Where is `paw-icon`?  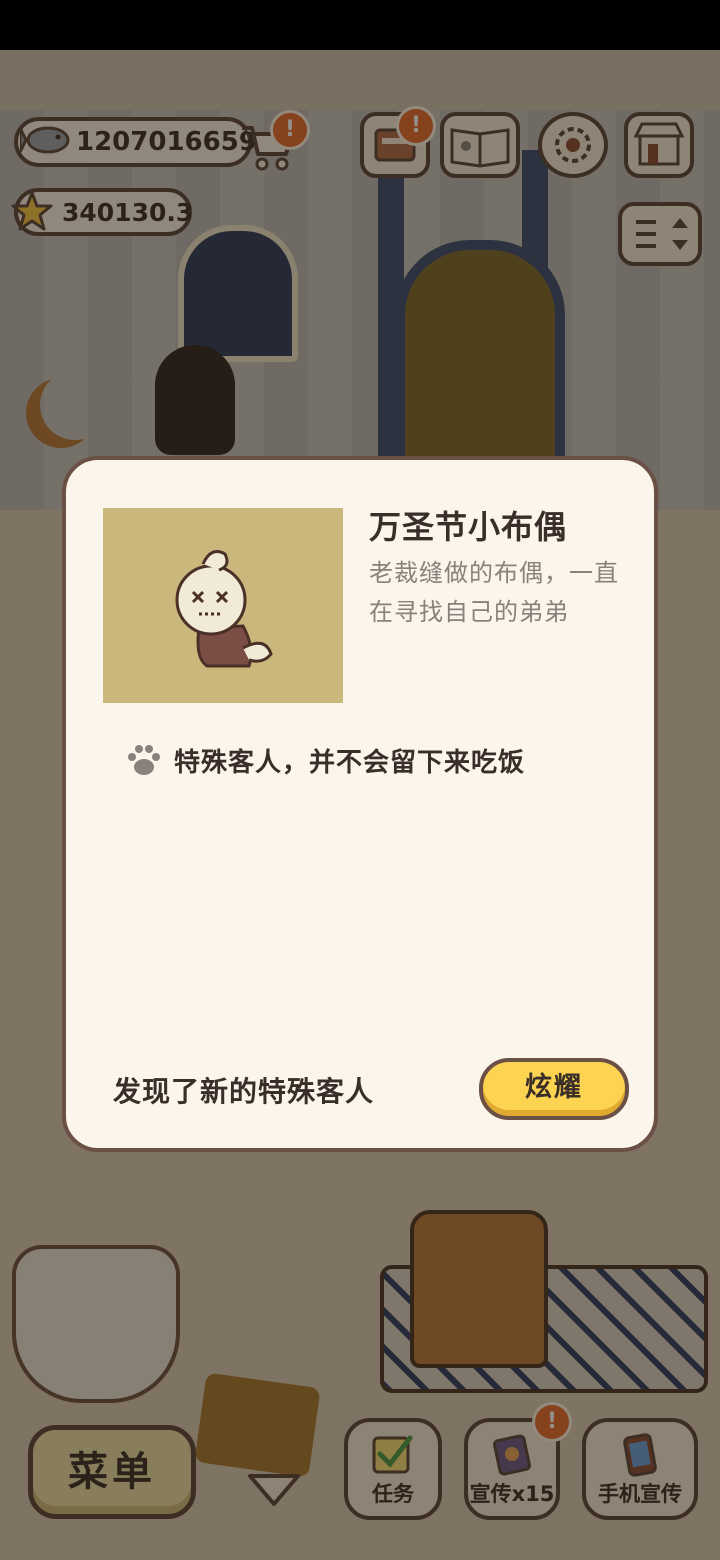
paw-icon is located at coordinates (144, 760).